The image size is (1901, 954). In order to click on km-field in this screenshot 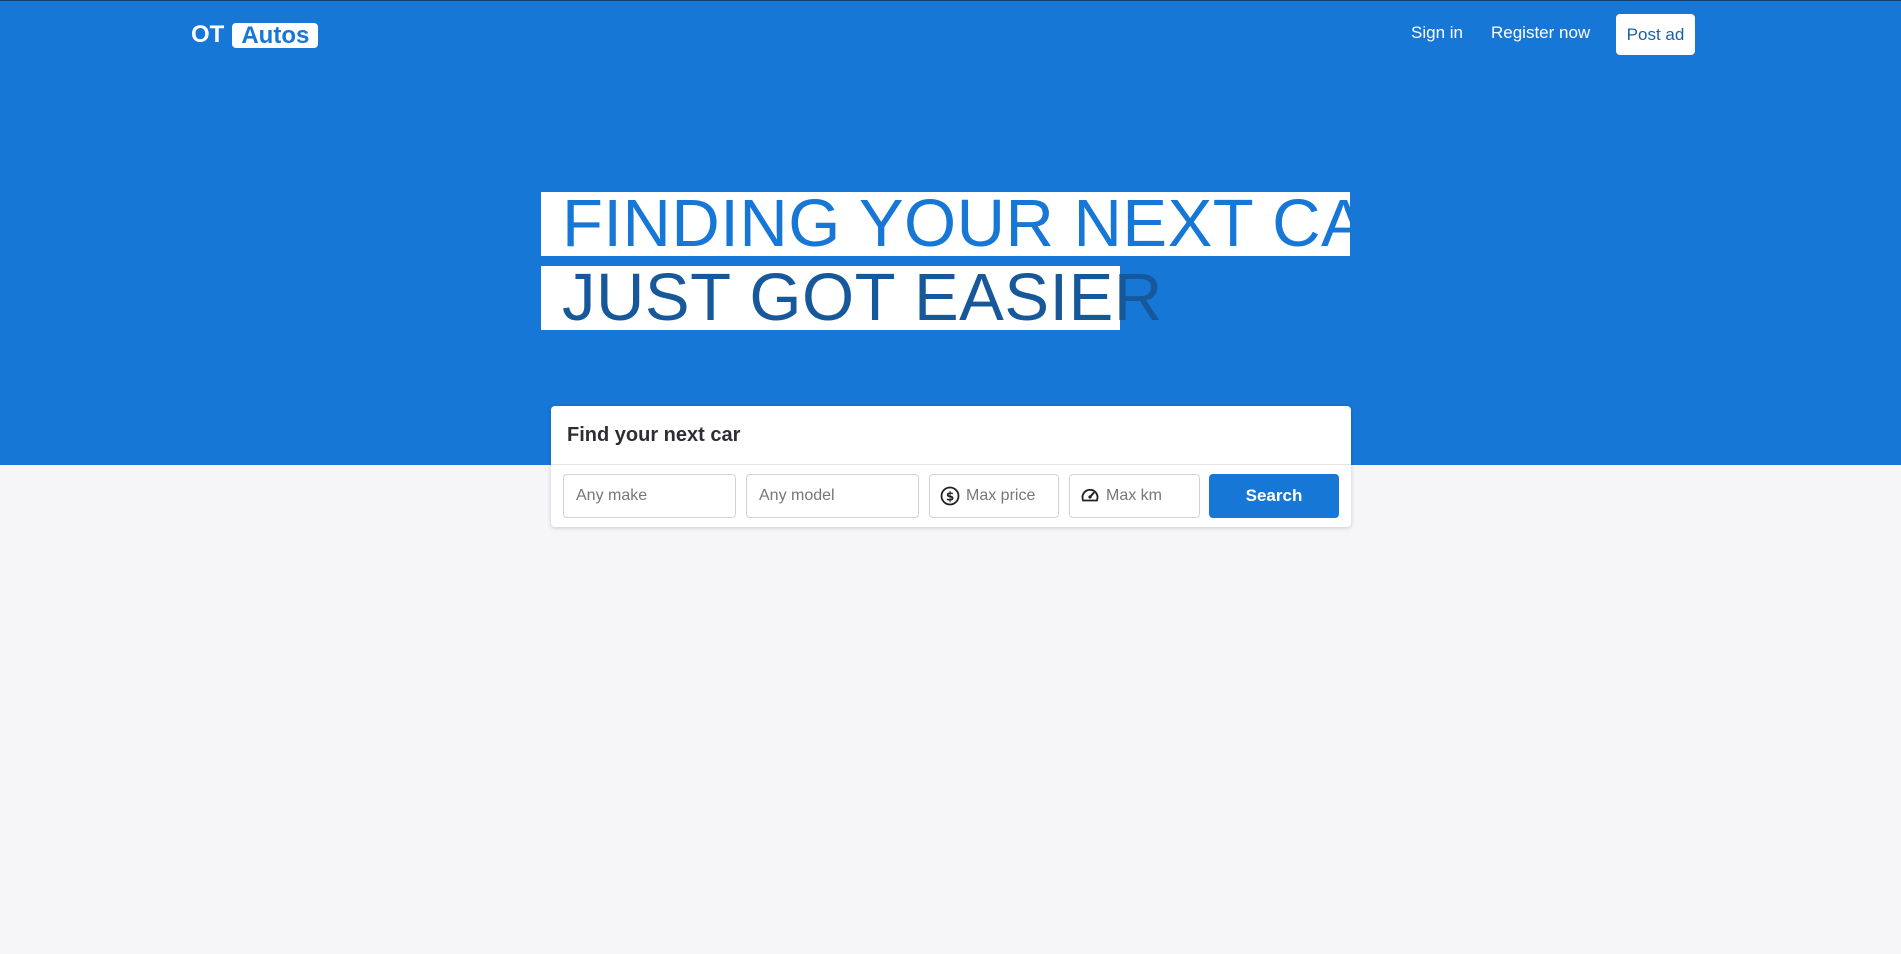, I will do `click(1134, 496)`.